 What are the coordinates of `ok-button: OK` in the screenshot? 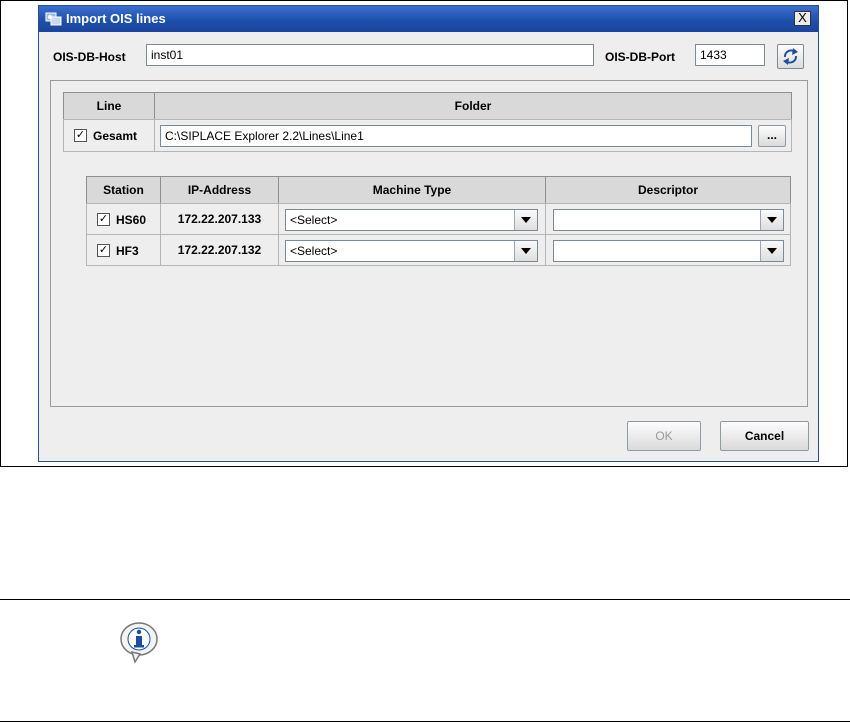 It's located at (664, 436).